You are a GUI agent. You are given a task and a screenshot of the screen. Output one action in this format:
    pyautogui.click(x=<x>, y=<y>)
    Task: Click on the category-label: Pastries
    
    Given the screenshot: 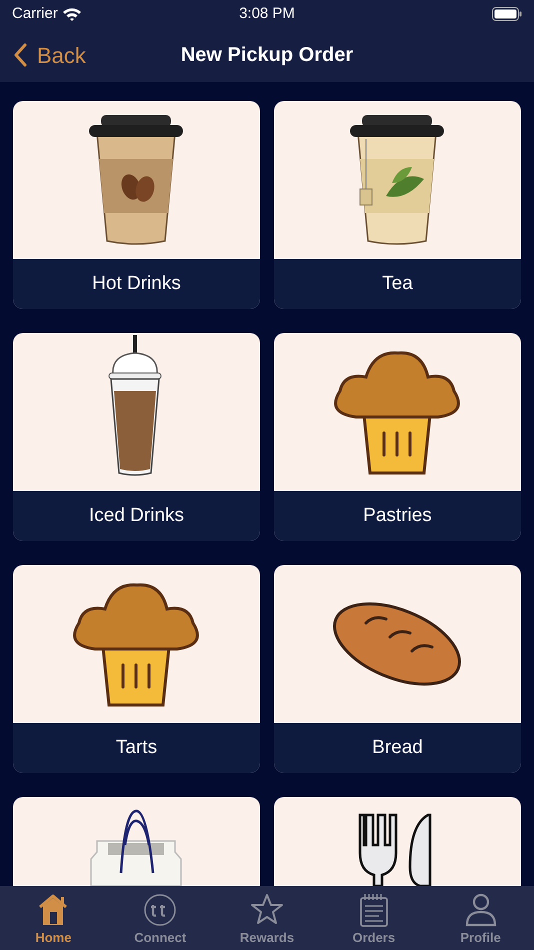 What is the action you would take?
    pyautogui.click(x=397, y=516)
    